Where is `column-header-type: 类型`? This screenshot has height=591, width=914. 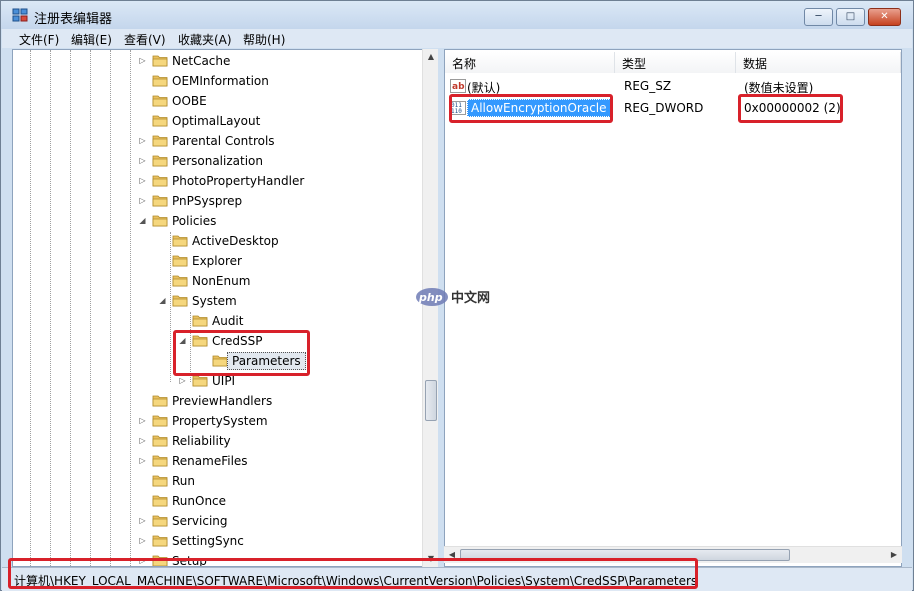 column-header-type: 类型 is located at coordinates (675, 62).